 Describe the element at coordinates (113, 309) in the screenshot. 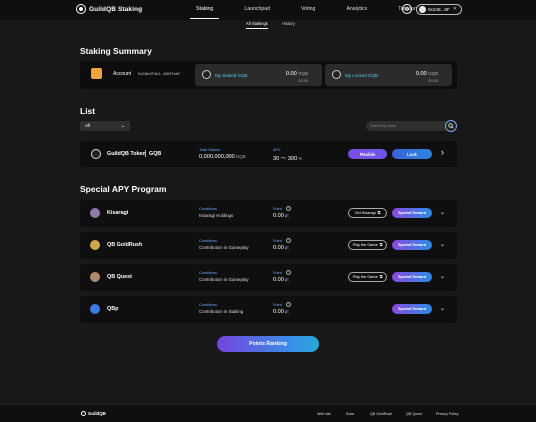

I see `program-name: QBp` at that location.